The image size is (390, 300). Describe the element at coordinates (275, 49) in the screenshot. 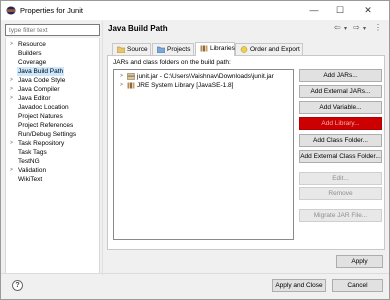

I see `tab-label: Order and Export` at that location.